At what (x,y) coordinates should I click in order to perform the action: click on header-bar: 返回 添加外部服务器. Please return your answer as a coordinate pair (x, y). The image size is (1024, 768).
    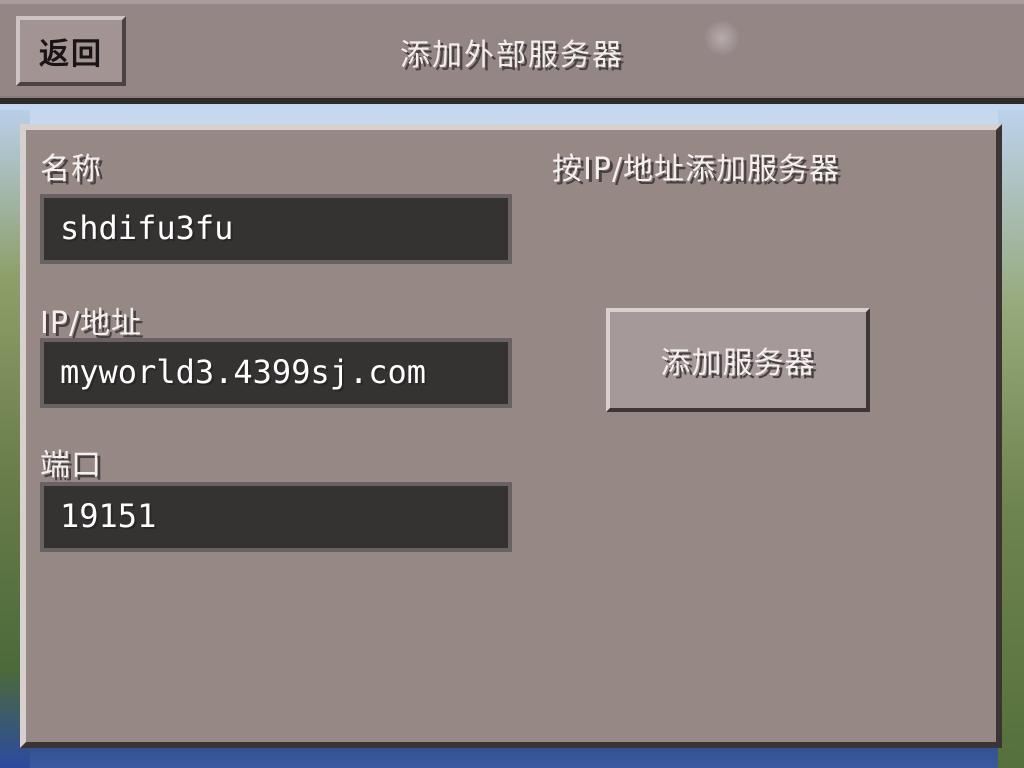
    Looking at the image, I should click on (512, 52).